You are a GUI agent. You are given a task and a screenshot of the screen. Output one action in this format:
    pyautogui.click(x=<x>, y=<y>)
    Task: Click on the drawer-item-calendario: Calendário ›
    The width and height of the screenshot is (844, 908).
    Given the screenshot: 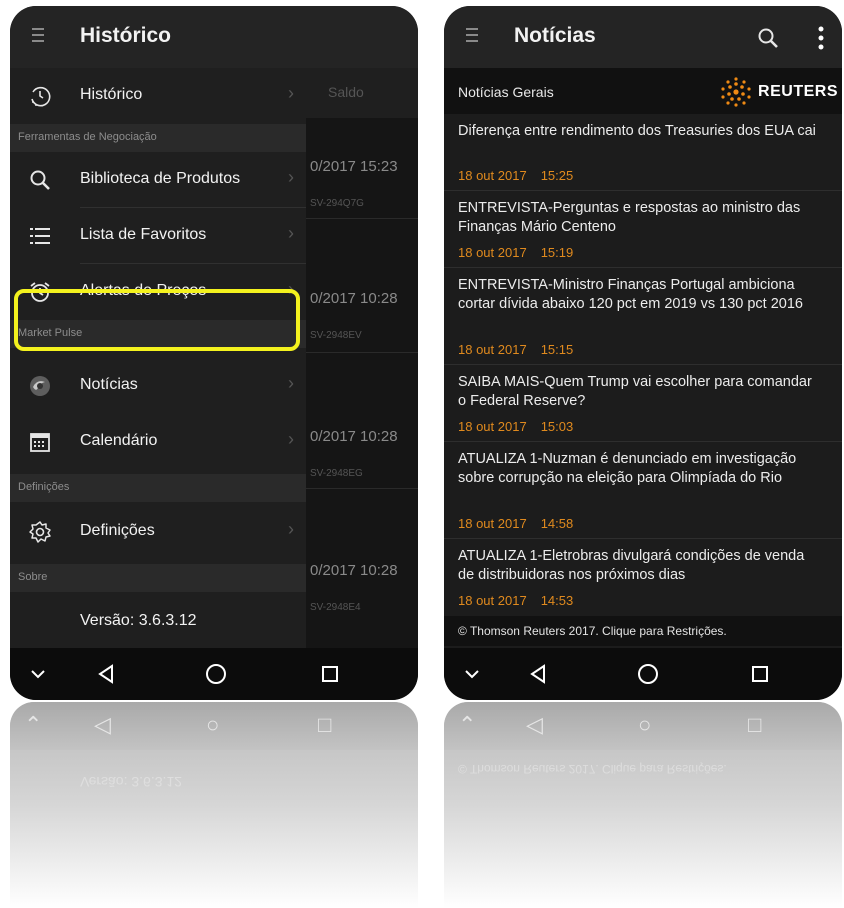 What is the action you would take?
    pyautogui.click(x=158, y=442)
    